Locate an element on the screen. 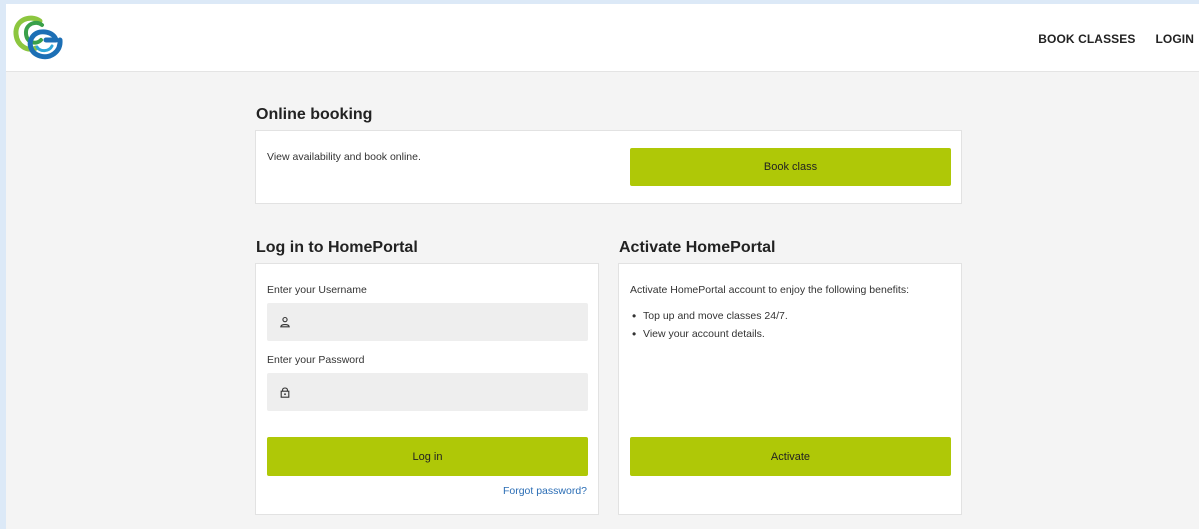  brand-logo is located at coordinates (38, 37).